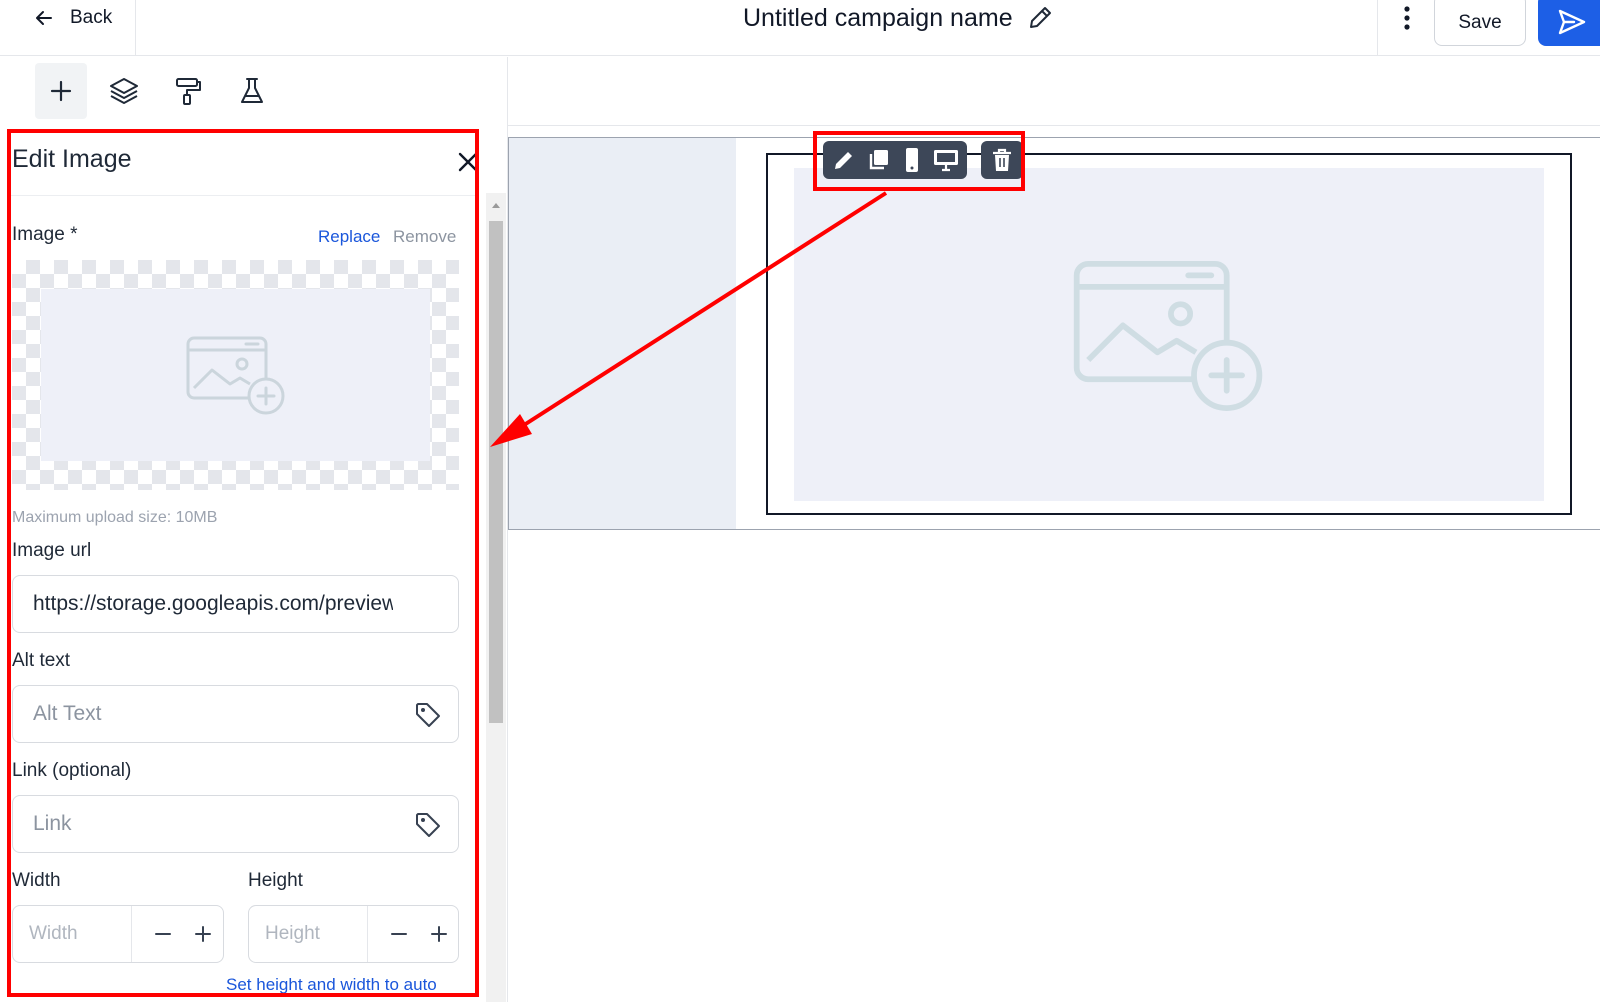  Describe the element at coordinates (331, 985) in the screenshot. I see `auto-size-link: Set height and width to auto` at that location.